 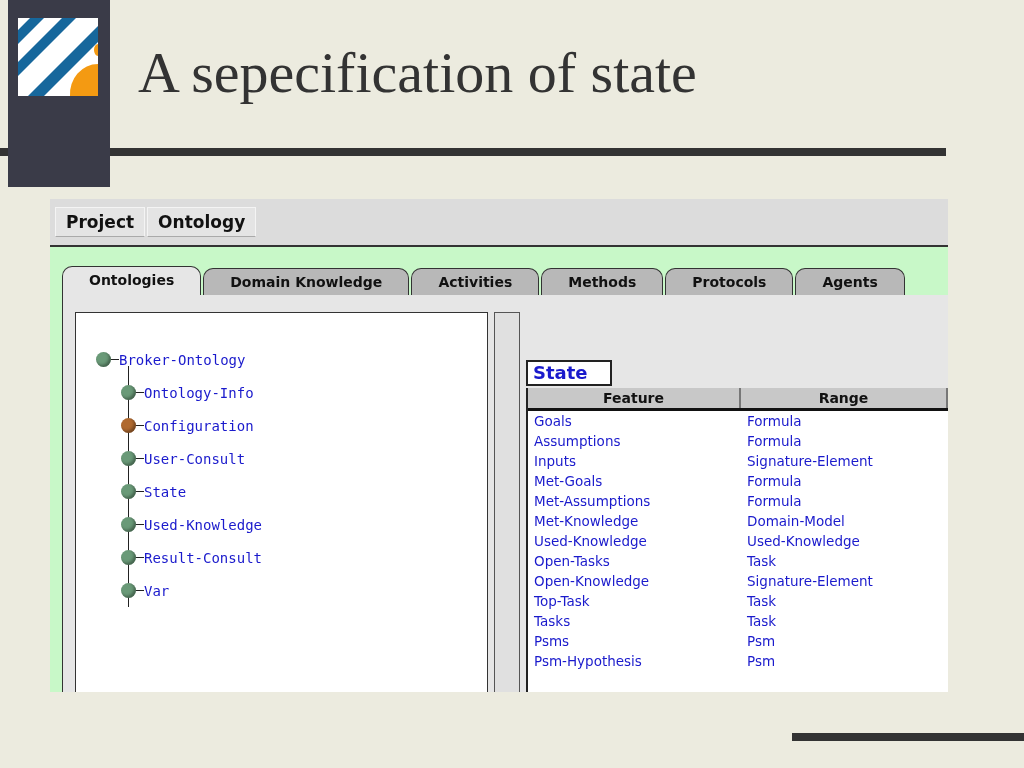 What do you see at coordinates (199, 392) in the screenshot?
I see `tree-item: Ontology-Info` at bounding box center [199, 392].